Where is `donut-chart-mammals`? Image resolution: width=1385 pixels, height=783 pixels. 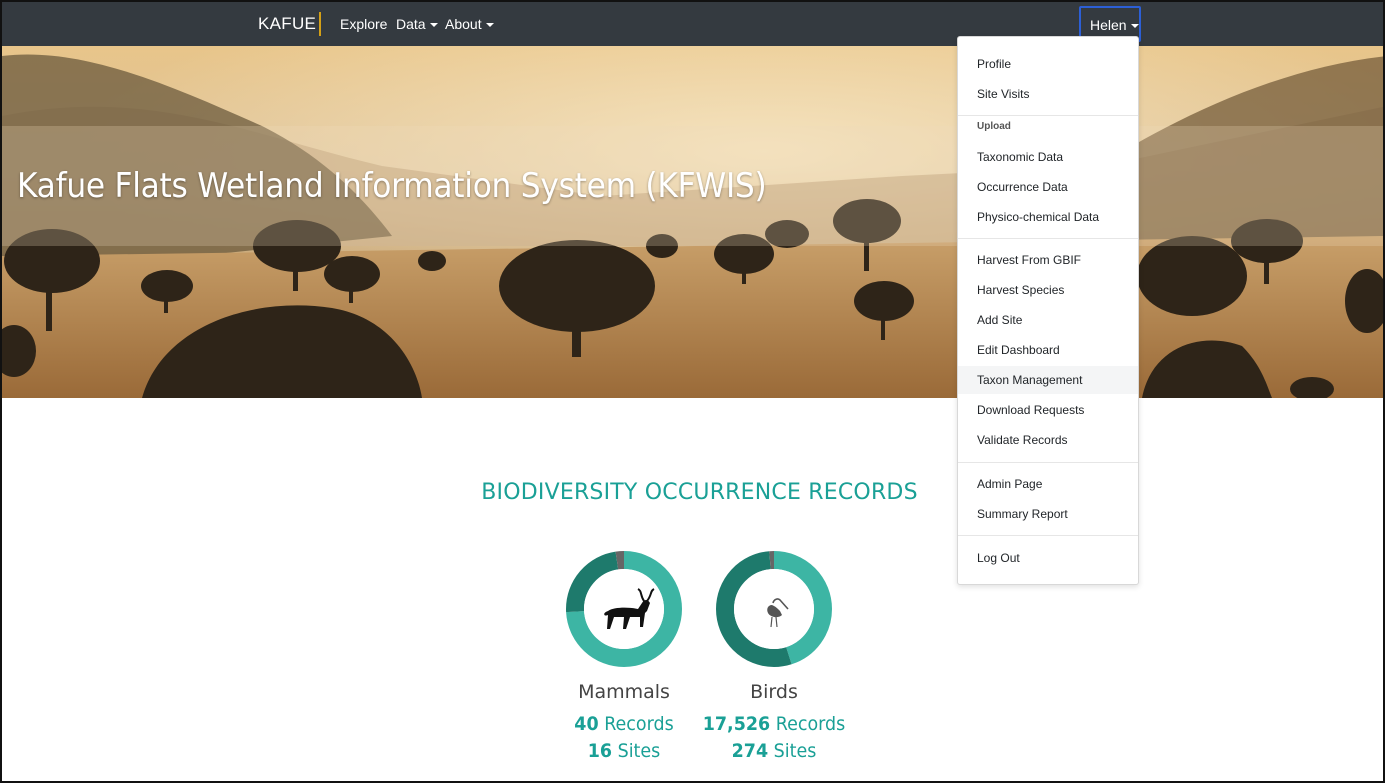
donut-chart-mammals is located at coordinates (624, 609).